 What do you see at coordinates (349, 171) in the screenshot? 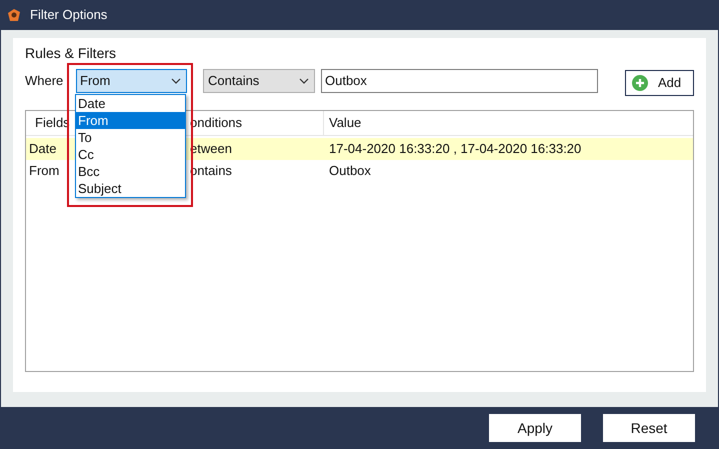
I see `table-cell-text: Outbox` at bounding box center [349, 171].